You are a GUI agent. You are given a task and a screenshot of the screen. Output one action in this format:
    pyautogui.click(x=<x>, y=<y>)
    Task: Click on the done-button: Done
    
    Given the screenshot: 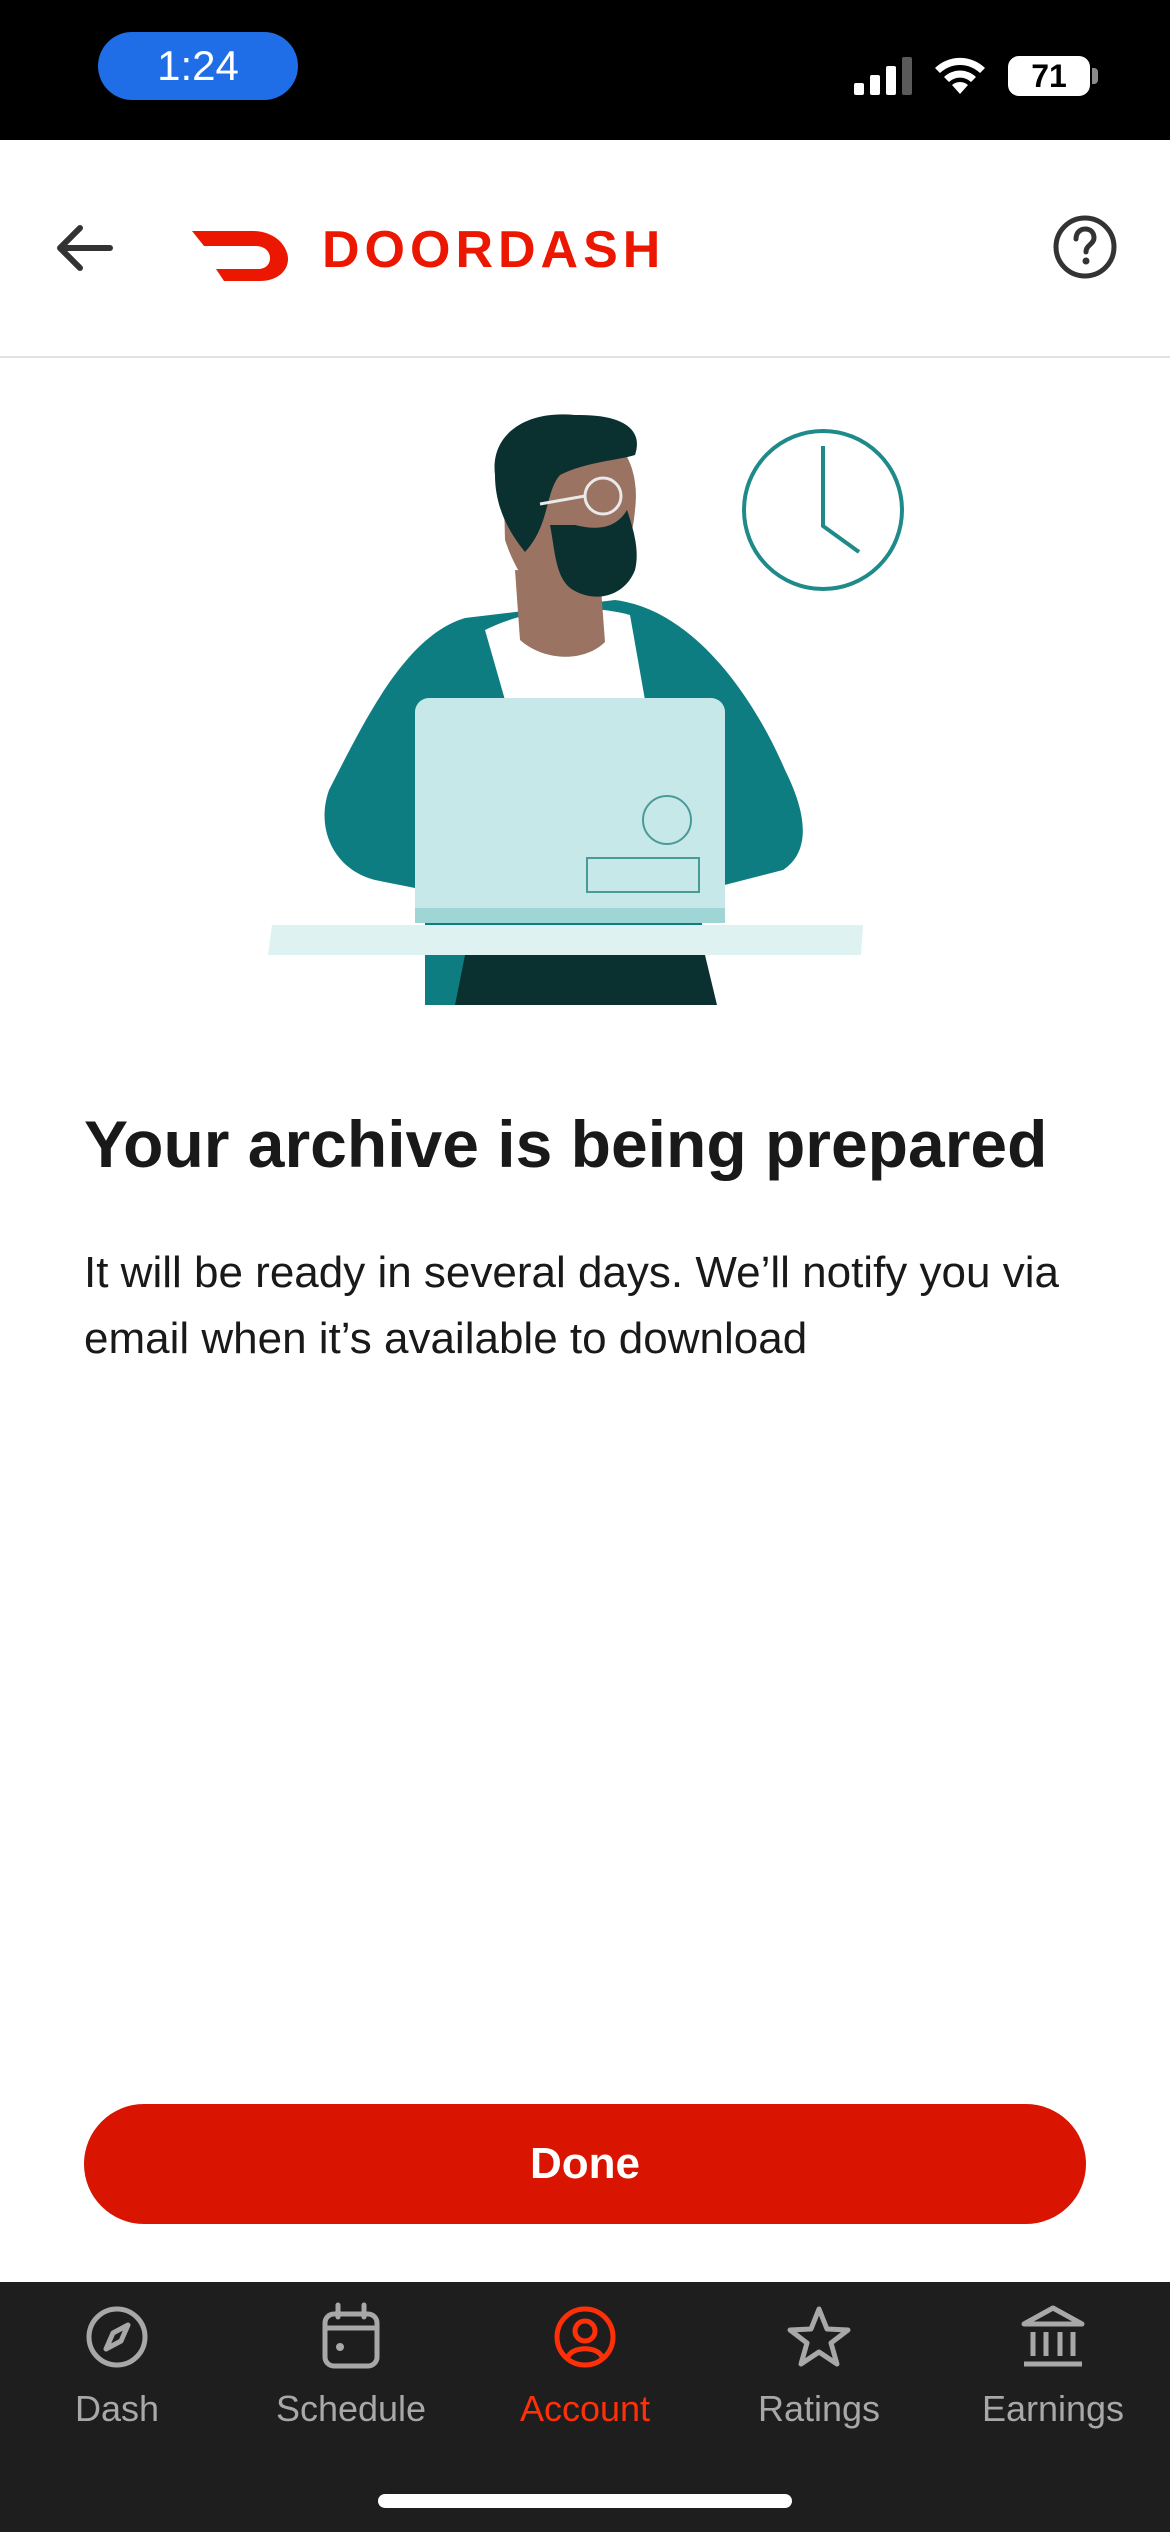 What is the action you would take?
    pyautogui.click(x=585, y=2164)
    